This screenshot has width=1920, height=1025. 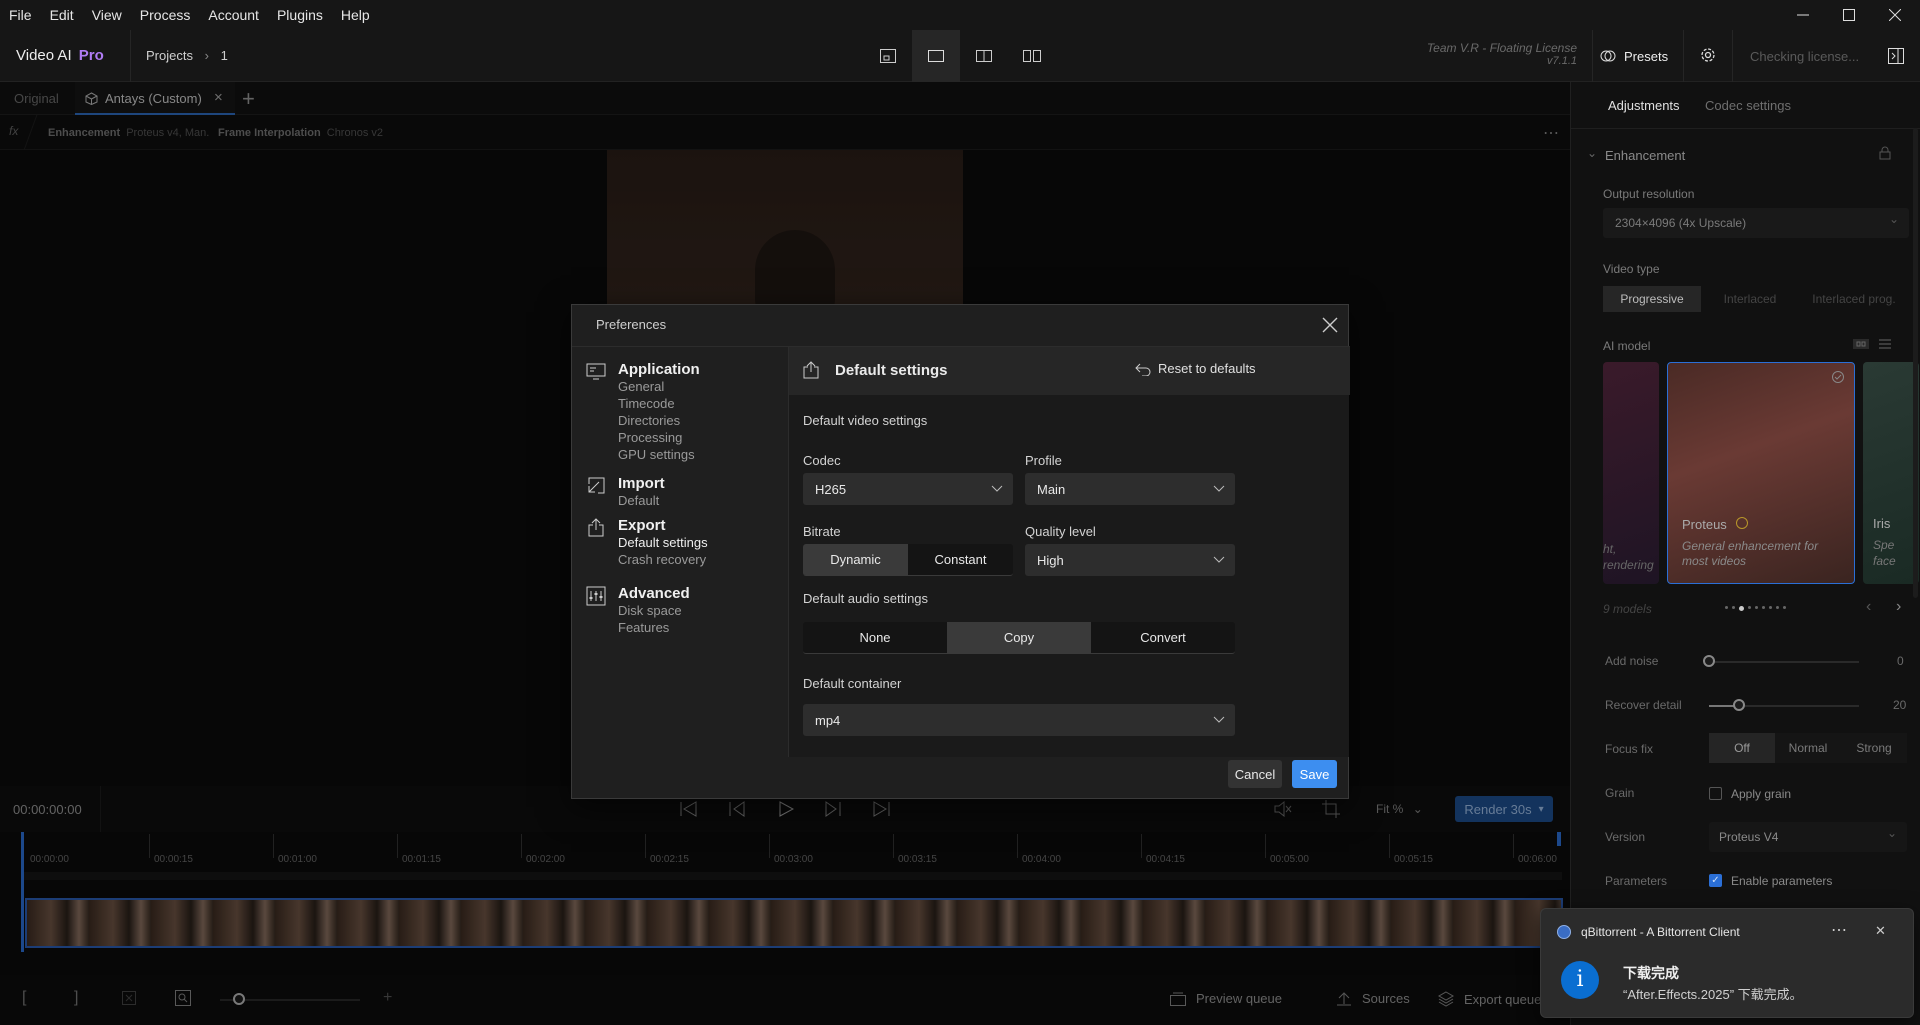 What do you see at coordinates (659, 420) in the screenshot?
I see `nav-directories: Directories` at bounding box center [659, 420].